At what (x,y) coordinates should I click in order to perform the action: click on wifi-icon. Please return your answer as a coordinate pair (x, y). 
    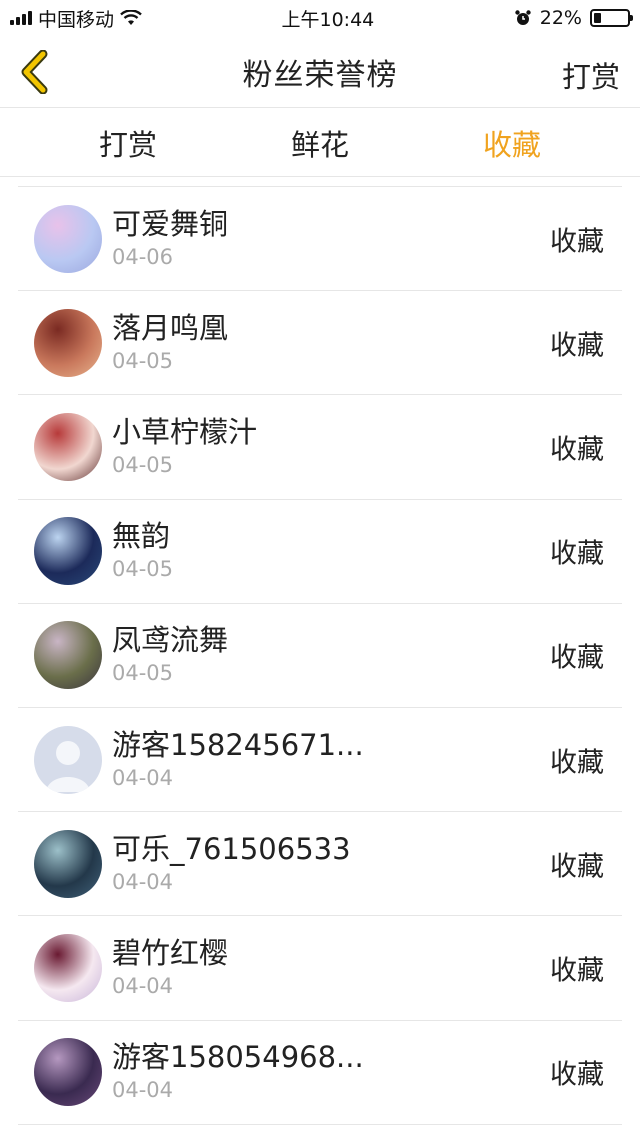
    Looking at the image, I should click on (131, 17).